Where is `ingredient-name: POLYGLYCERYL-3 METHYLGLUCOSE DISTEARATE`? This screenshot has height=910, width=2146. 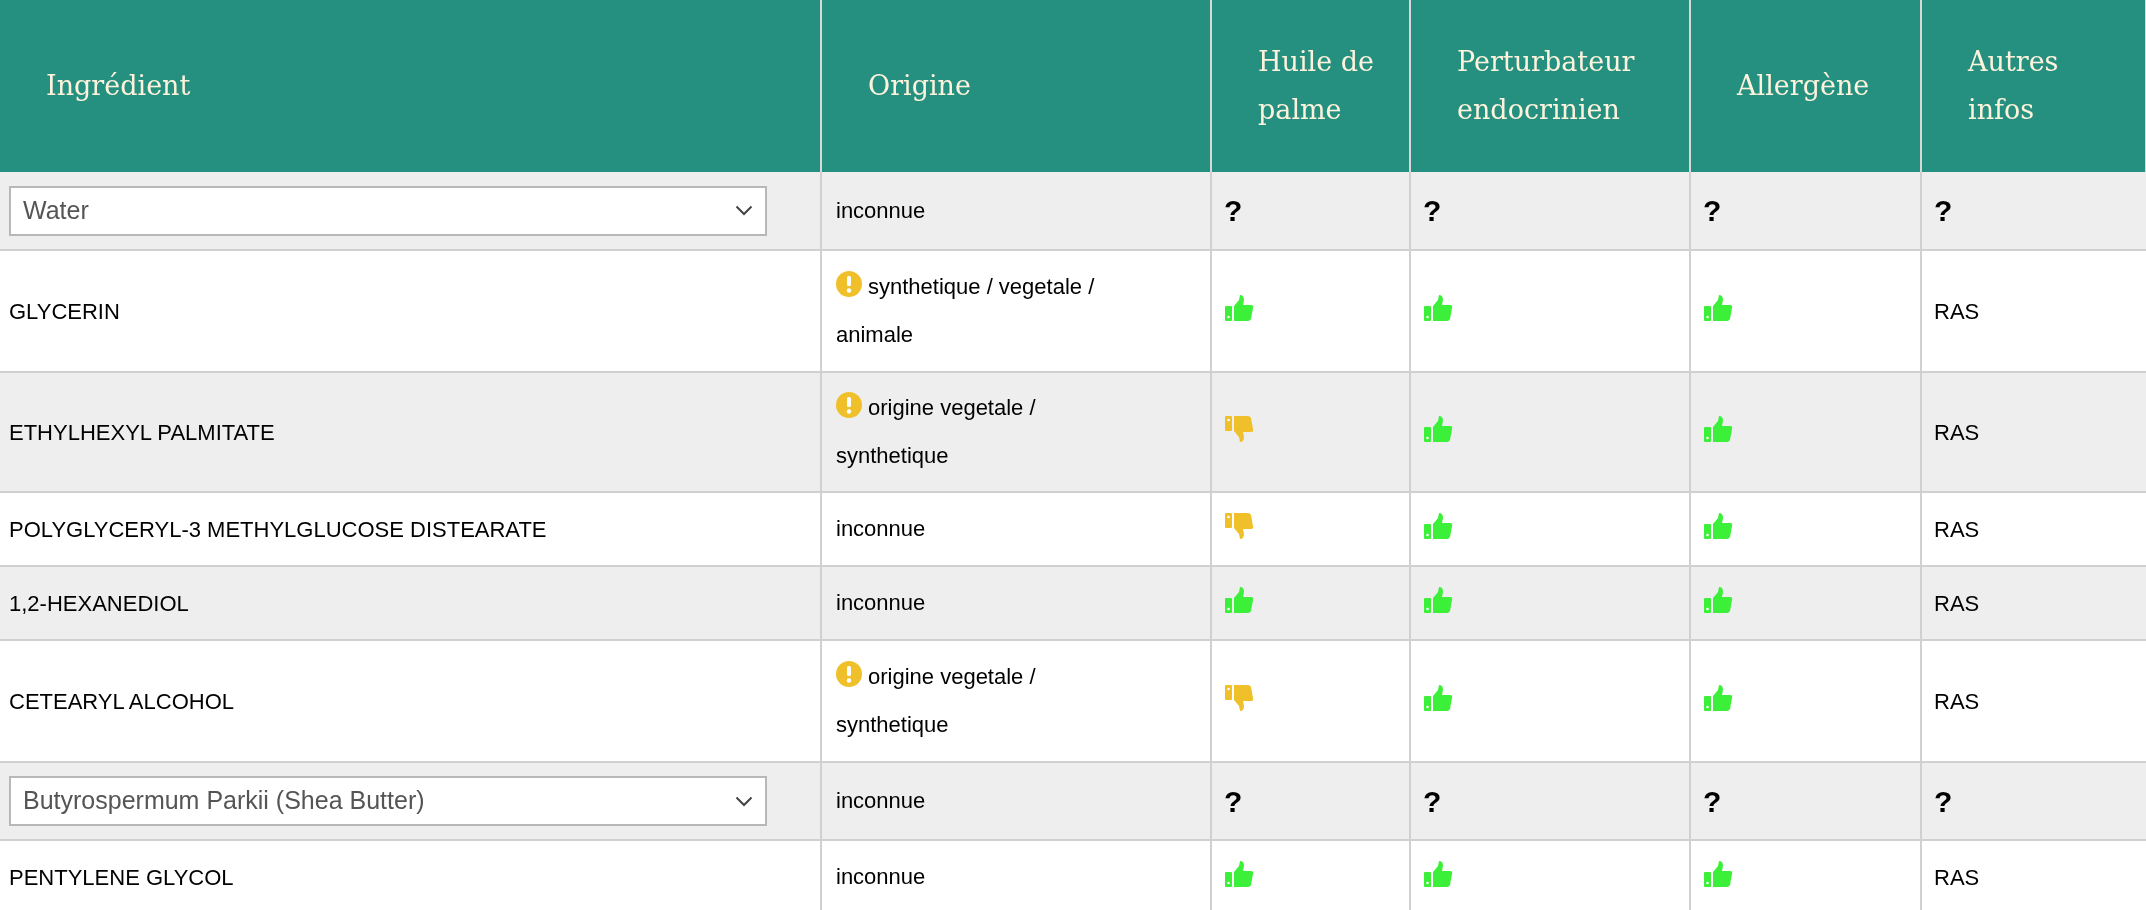 ingredient-name: POLYGLYCERYL-3 METHYLGLUCOSE DISTEARATE is located at coordinates (278, 529).